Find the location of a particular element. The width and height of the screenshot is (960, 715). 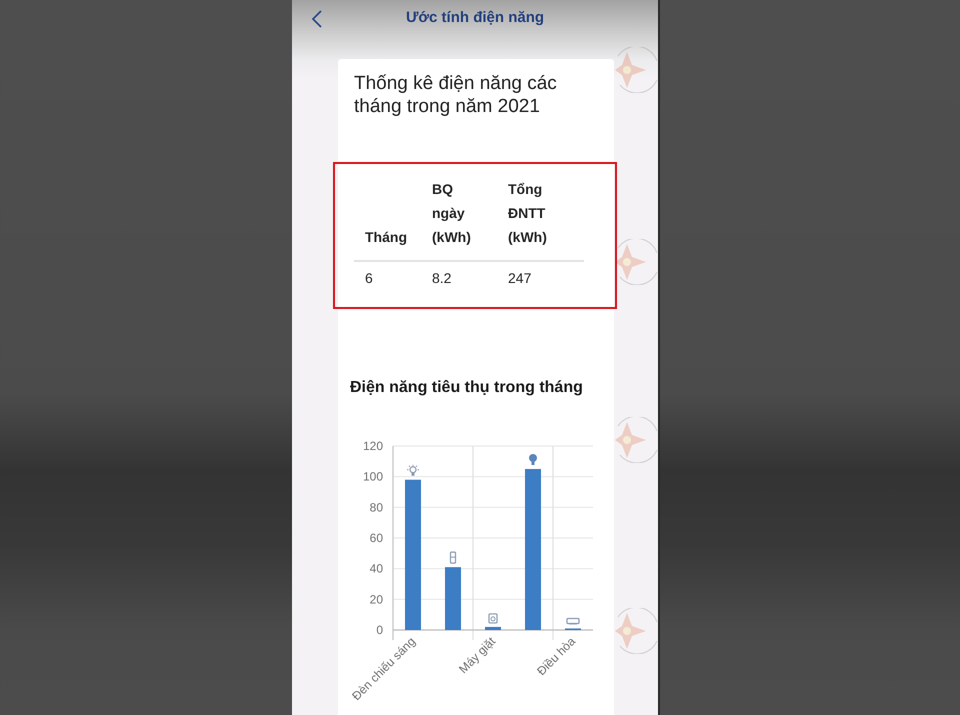

chart-title: Điện năng tiêu thụ trong tháng is located at coordinates (467, 388).